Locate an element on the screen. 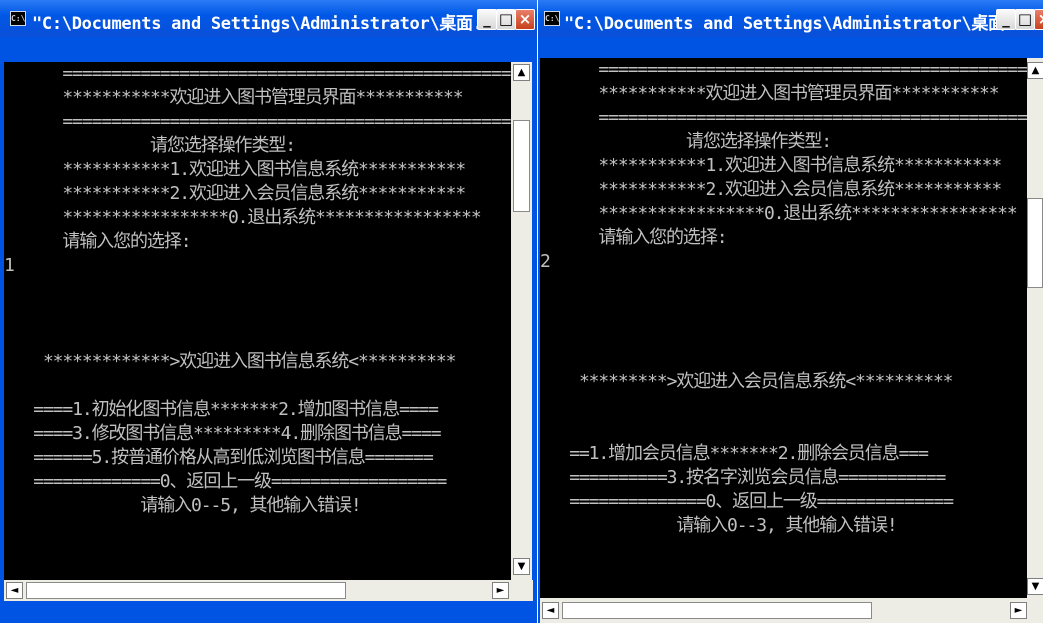 This screenshot has height=623, width=1043. console-line: =============0、返回上一级================== is located at coordinates (225, 481).